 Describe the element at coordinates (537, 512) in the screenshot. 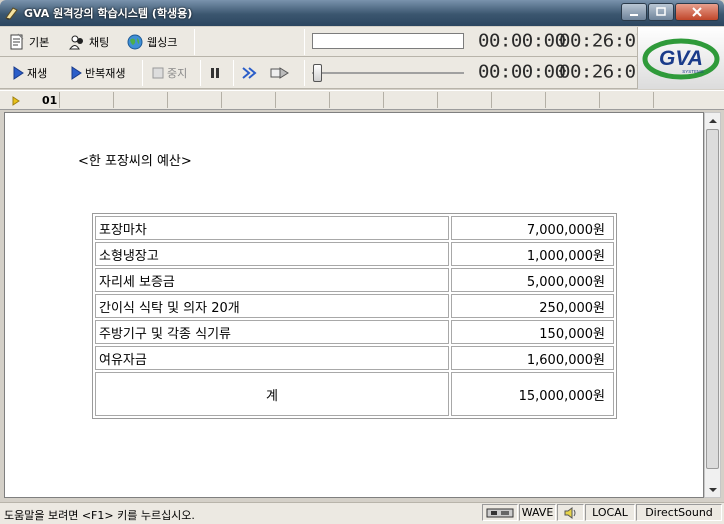

I see `audio-format-panel: WAVE` at that location.